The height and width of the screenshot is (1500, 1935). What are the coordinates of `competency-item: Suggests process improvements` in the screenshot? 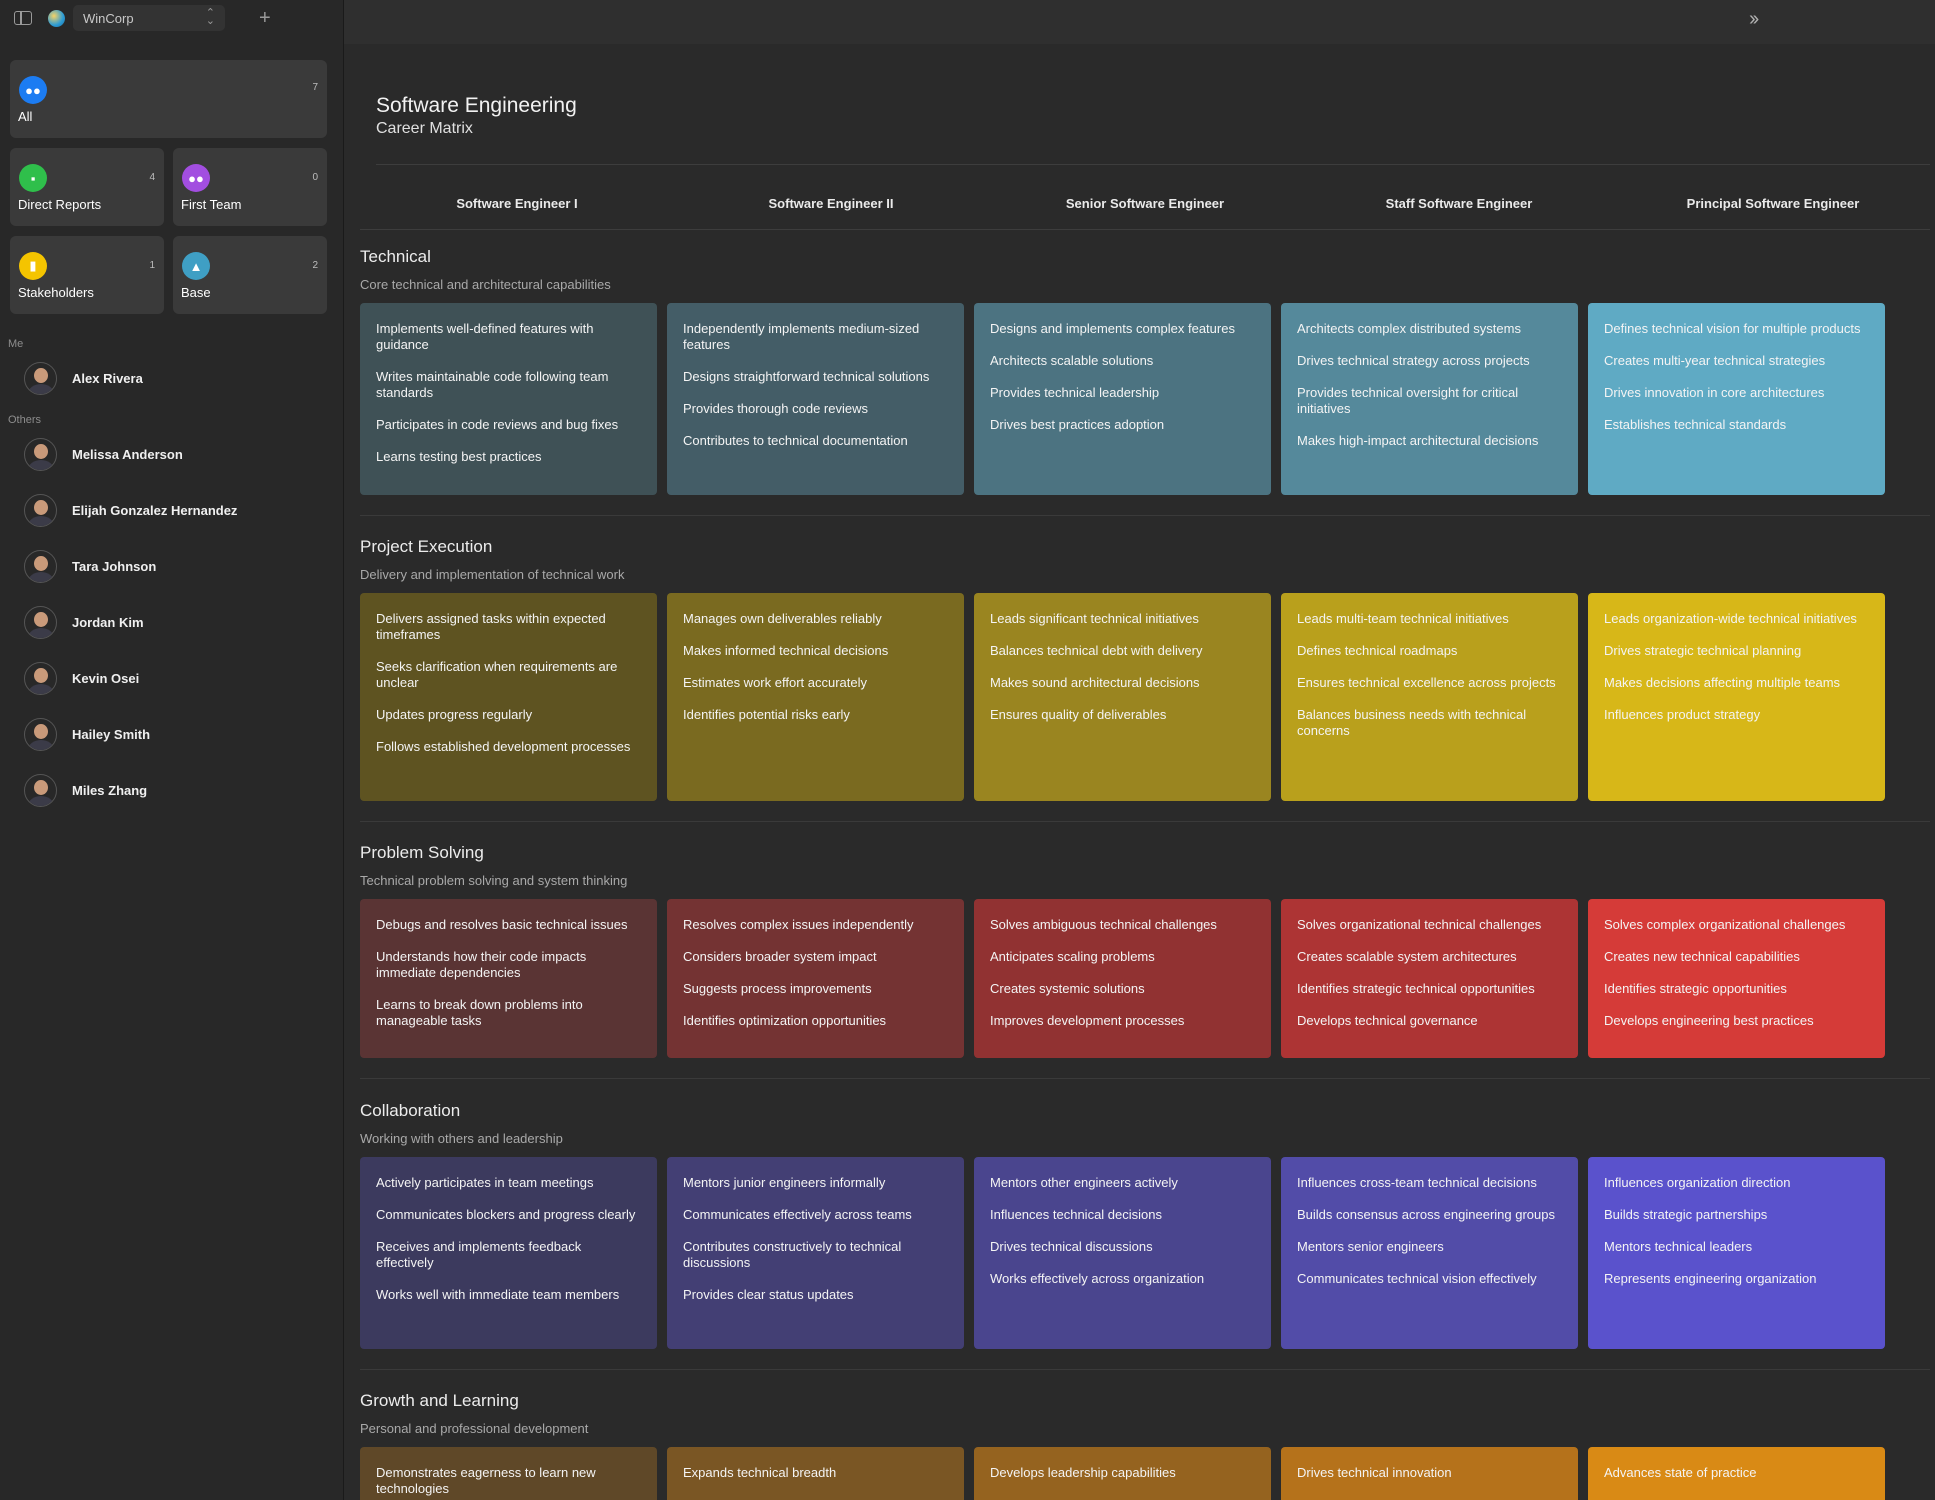 It's located at (777, 988).